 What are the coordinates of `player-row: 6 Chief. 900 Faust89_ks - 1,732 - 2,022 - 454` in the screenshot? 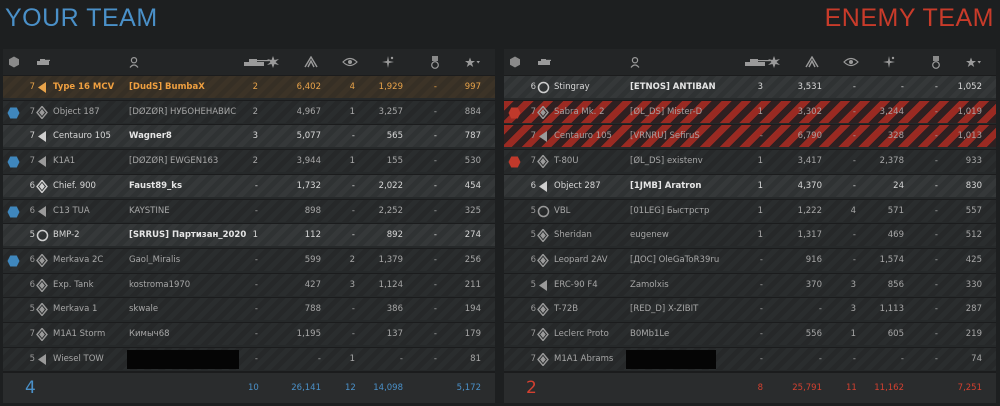 It's located at (249, 185).